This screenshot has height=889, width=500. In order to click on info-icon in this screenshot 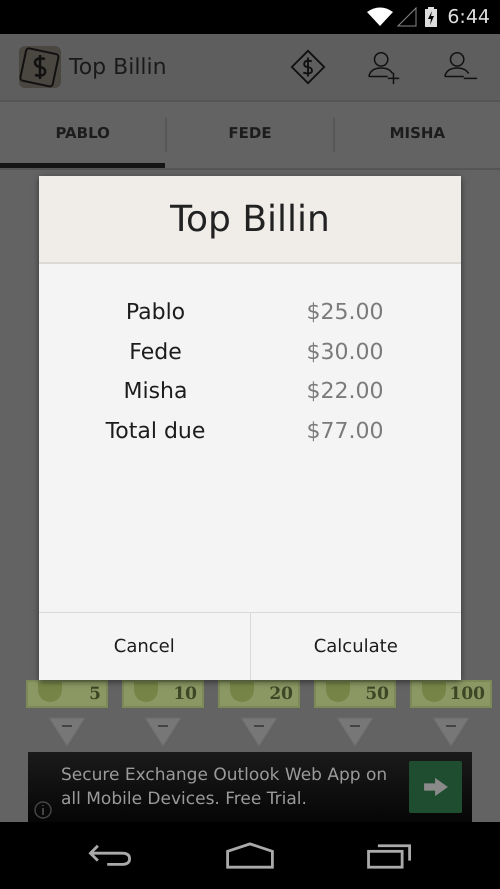, I will do `click(43, 810)`.